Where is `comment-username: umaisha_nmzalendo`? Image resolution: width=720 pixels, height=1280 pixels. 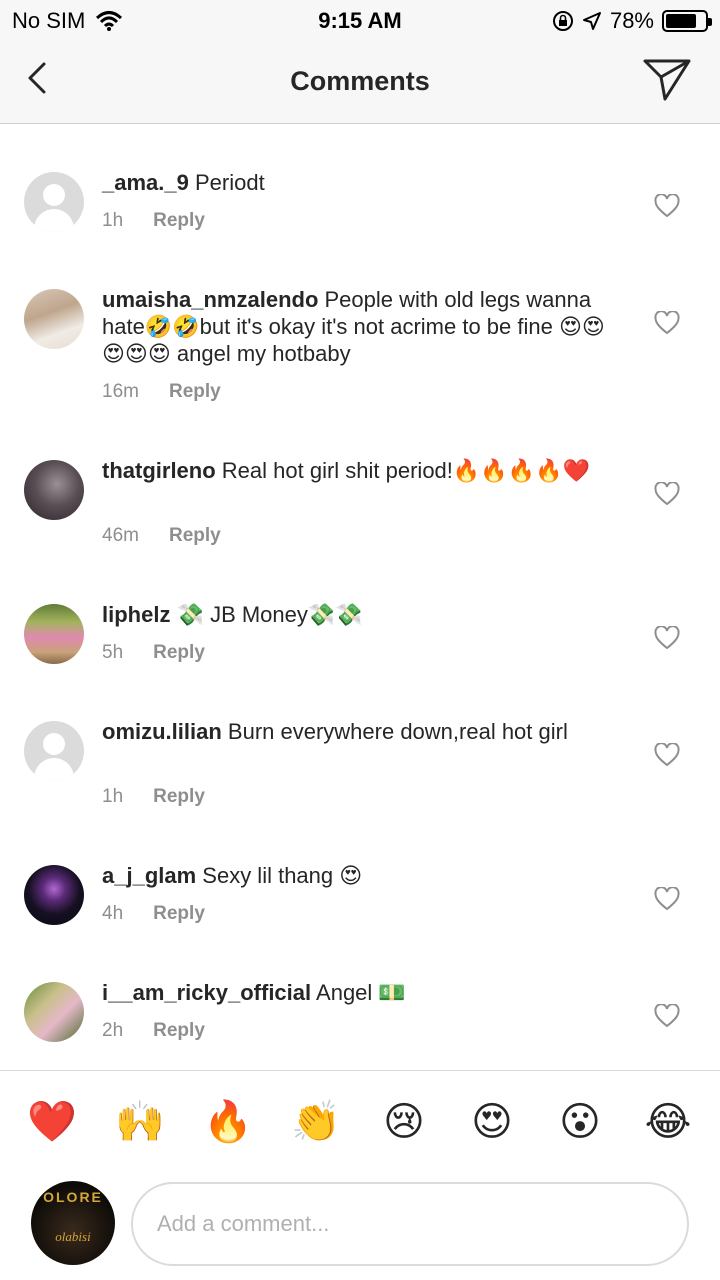
comment-username: umaisha_nmzalendo is located at coordinates (210, 299).